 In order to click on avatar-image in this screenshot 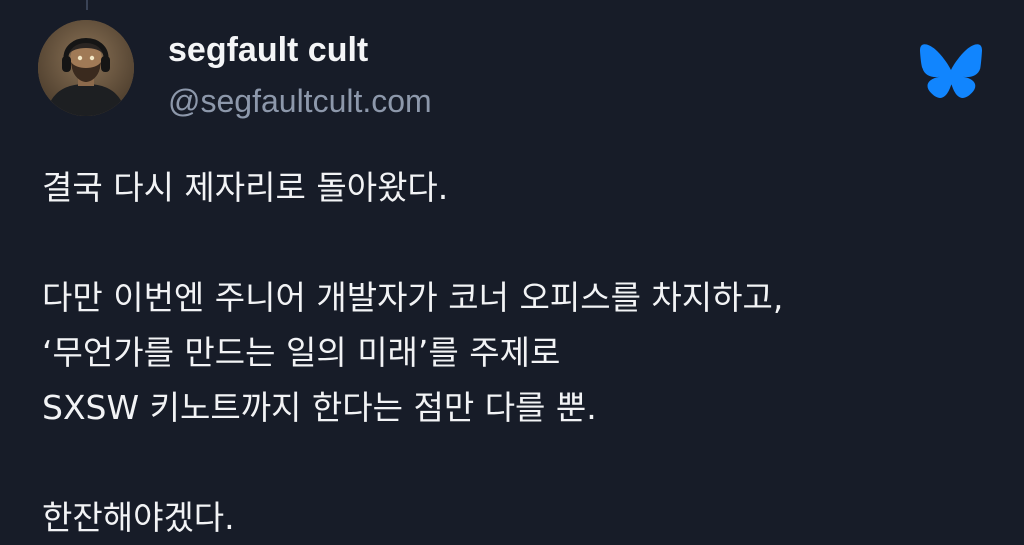, I will do `click(86, 68)`.